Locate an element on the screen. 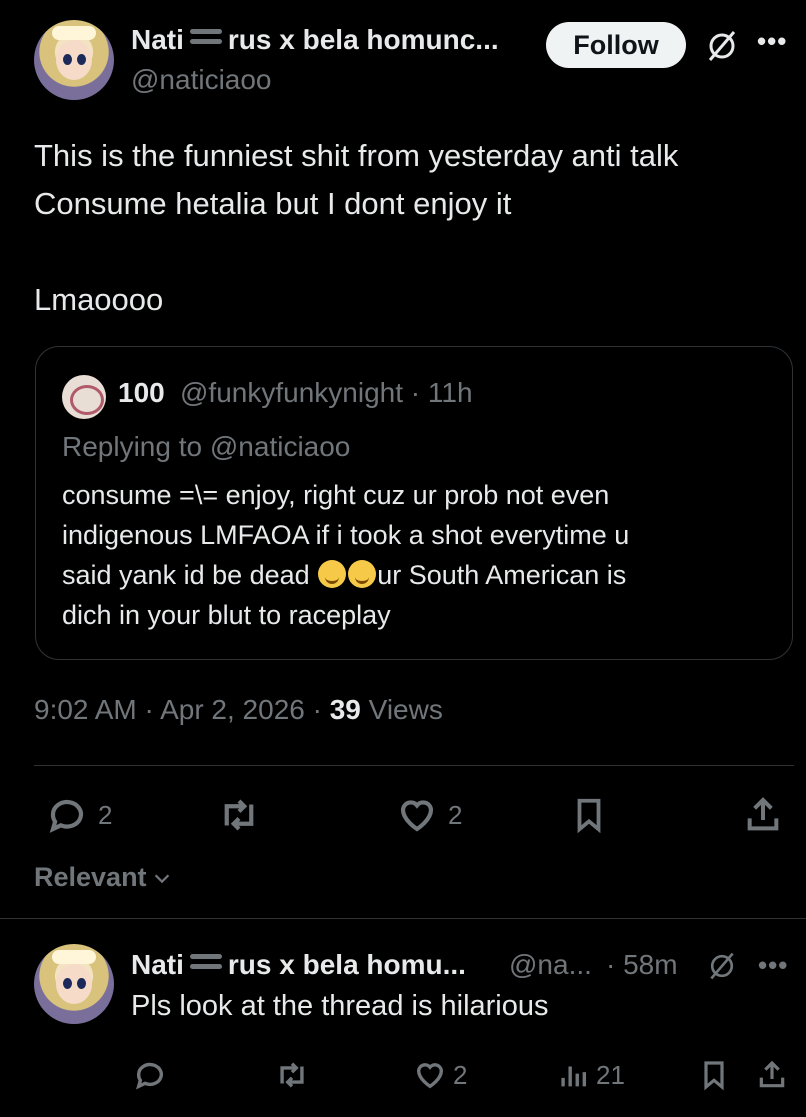 The image size is (806, 1117). reply-button: 2 is located at coordinates (79, 815).